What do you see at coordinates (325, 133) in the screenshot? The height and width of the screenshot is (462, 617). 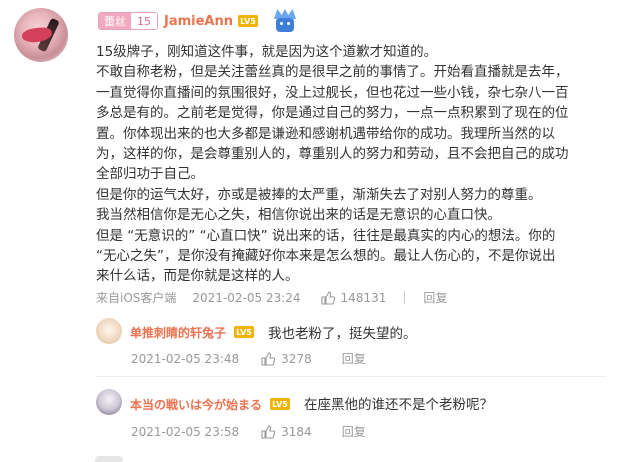 I see `comment-line: 置。你体现出来的也大多都是谦逊和感谢机遇带给你的成功。我理所当然的以` at bounding box center [325, 133].